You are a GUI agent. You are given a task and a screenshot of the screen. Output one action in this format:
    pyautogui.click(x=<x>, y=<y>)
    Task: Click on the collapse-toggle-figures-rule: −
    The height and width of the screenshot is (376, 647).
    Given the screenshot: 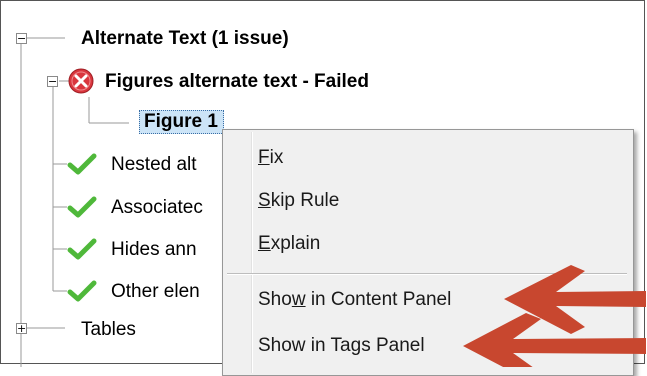 What is the action you would take?
    pyautogui.click(x=52, y=81)
    